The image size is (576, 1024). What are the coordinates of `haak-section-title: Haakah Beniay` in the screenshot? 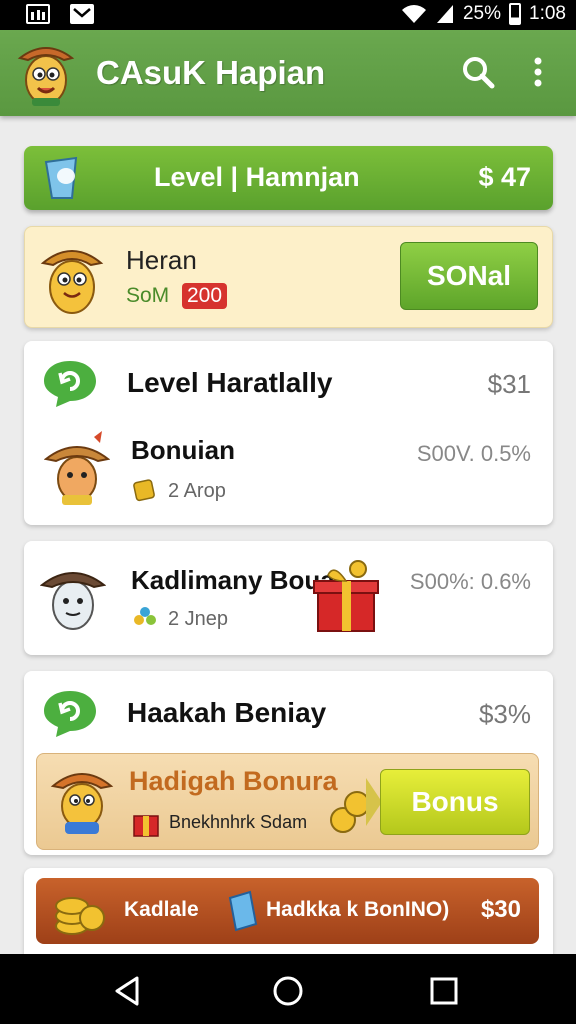 It's located at (227, 712).